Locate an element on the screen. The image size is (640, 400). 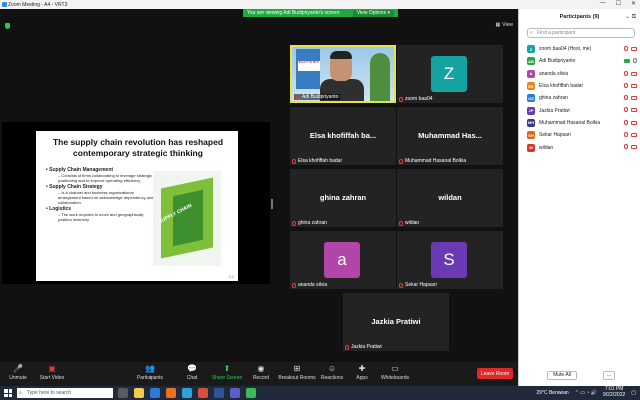
popout-icon: ⌄ is located at coordinates (627, 17).